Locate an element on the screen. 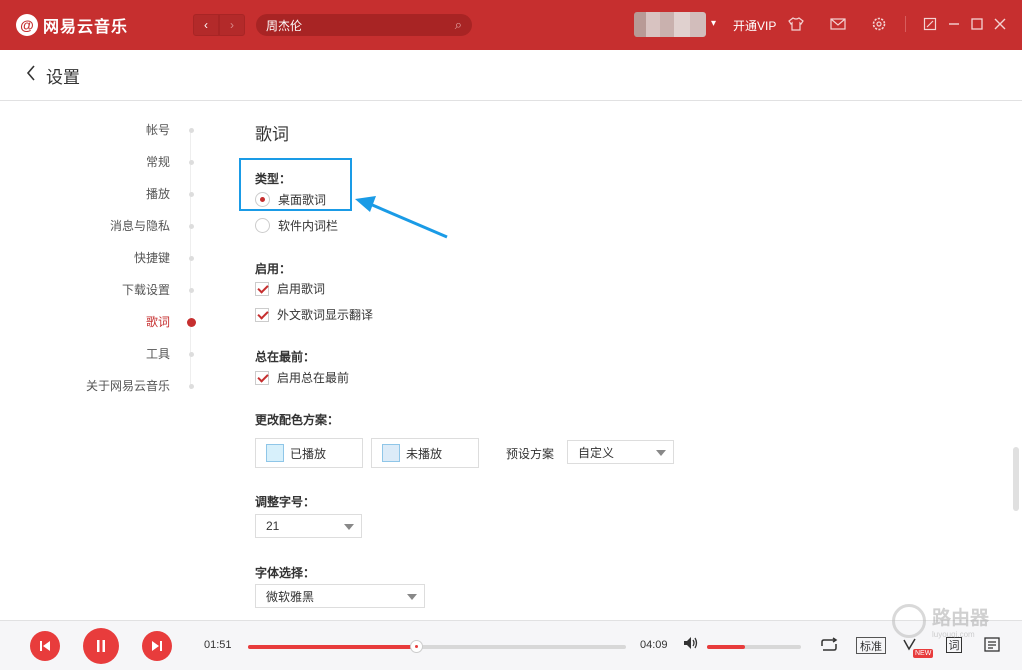 This screenshot has height=670, width=1022. sidebar-item-label: 常规 is located at coordinates (157, 162).